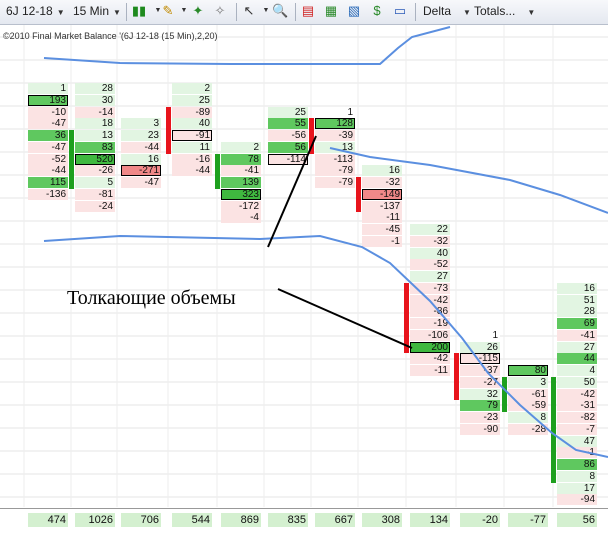  I want to click on column-total: 134, so click(430, 520).